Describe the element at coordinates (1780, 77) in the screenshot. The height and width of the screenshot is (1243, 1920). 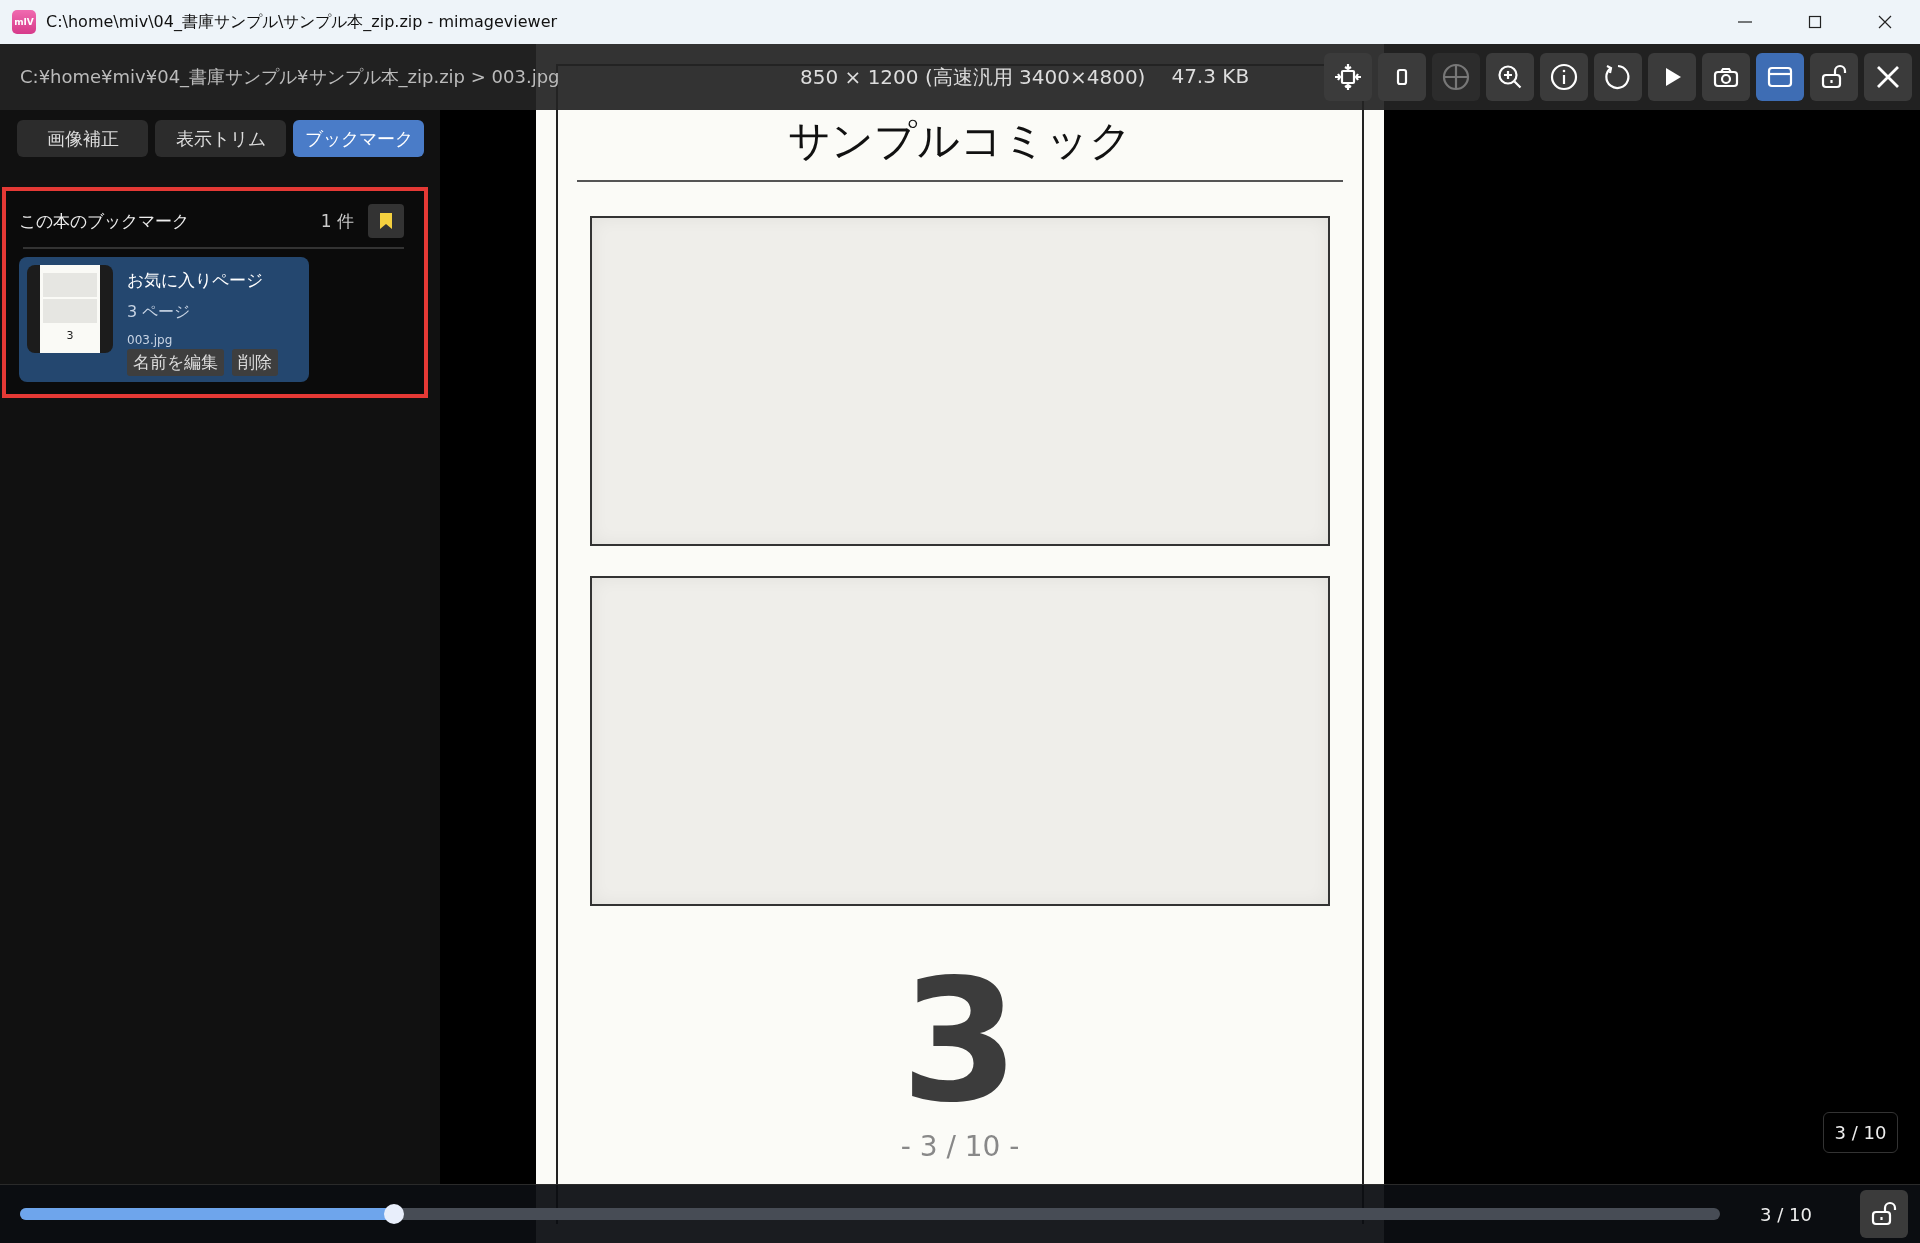
I see `window-button` at that location.